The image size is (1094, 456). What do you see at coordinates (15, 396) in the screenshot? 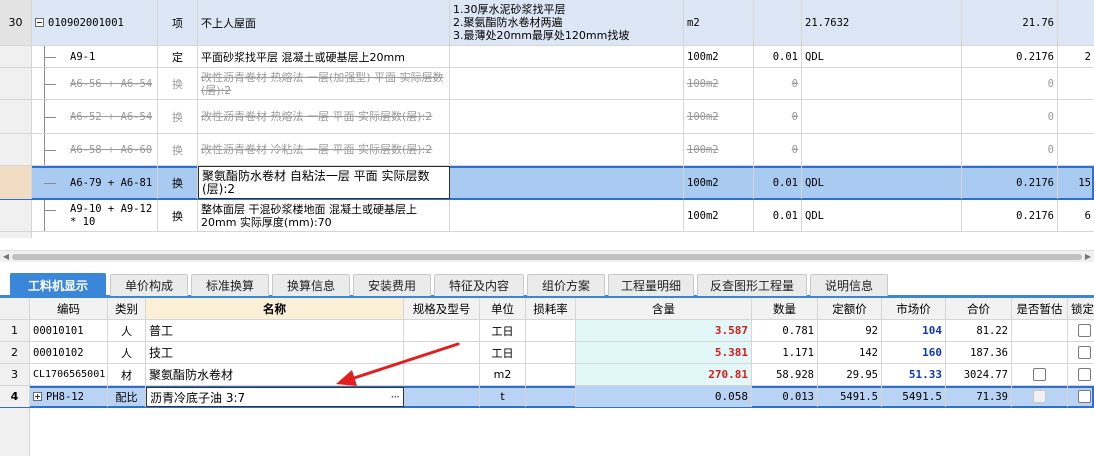
I see `row-index: 4` at bounding box center [15, 396].